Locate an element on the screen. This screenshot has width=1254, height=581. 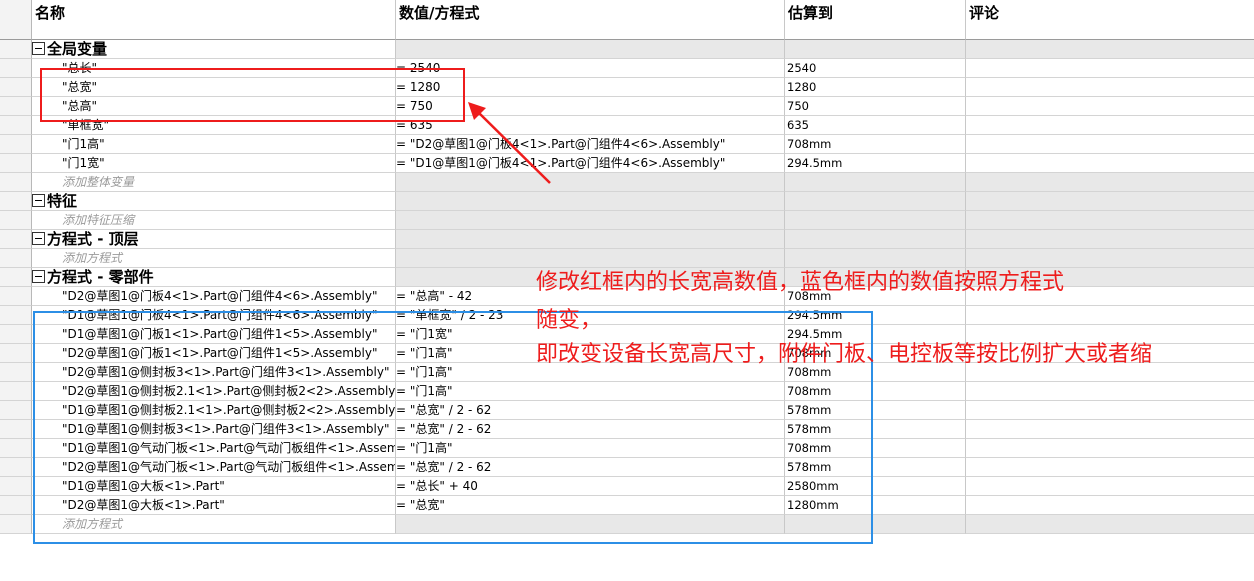
col-header-comment: 评论 is located at coordinates (1110, 20).